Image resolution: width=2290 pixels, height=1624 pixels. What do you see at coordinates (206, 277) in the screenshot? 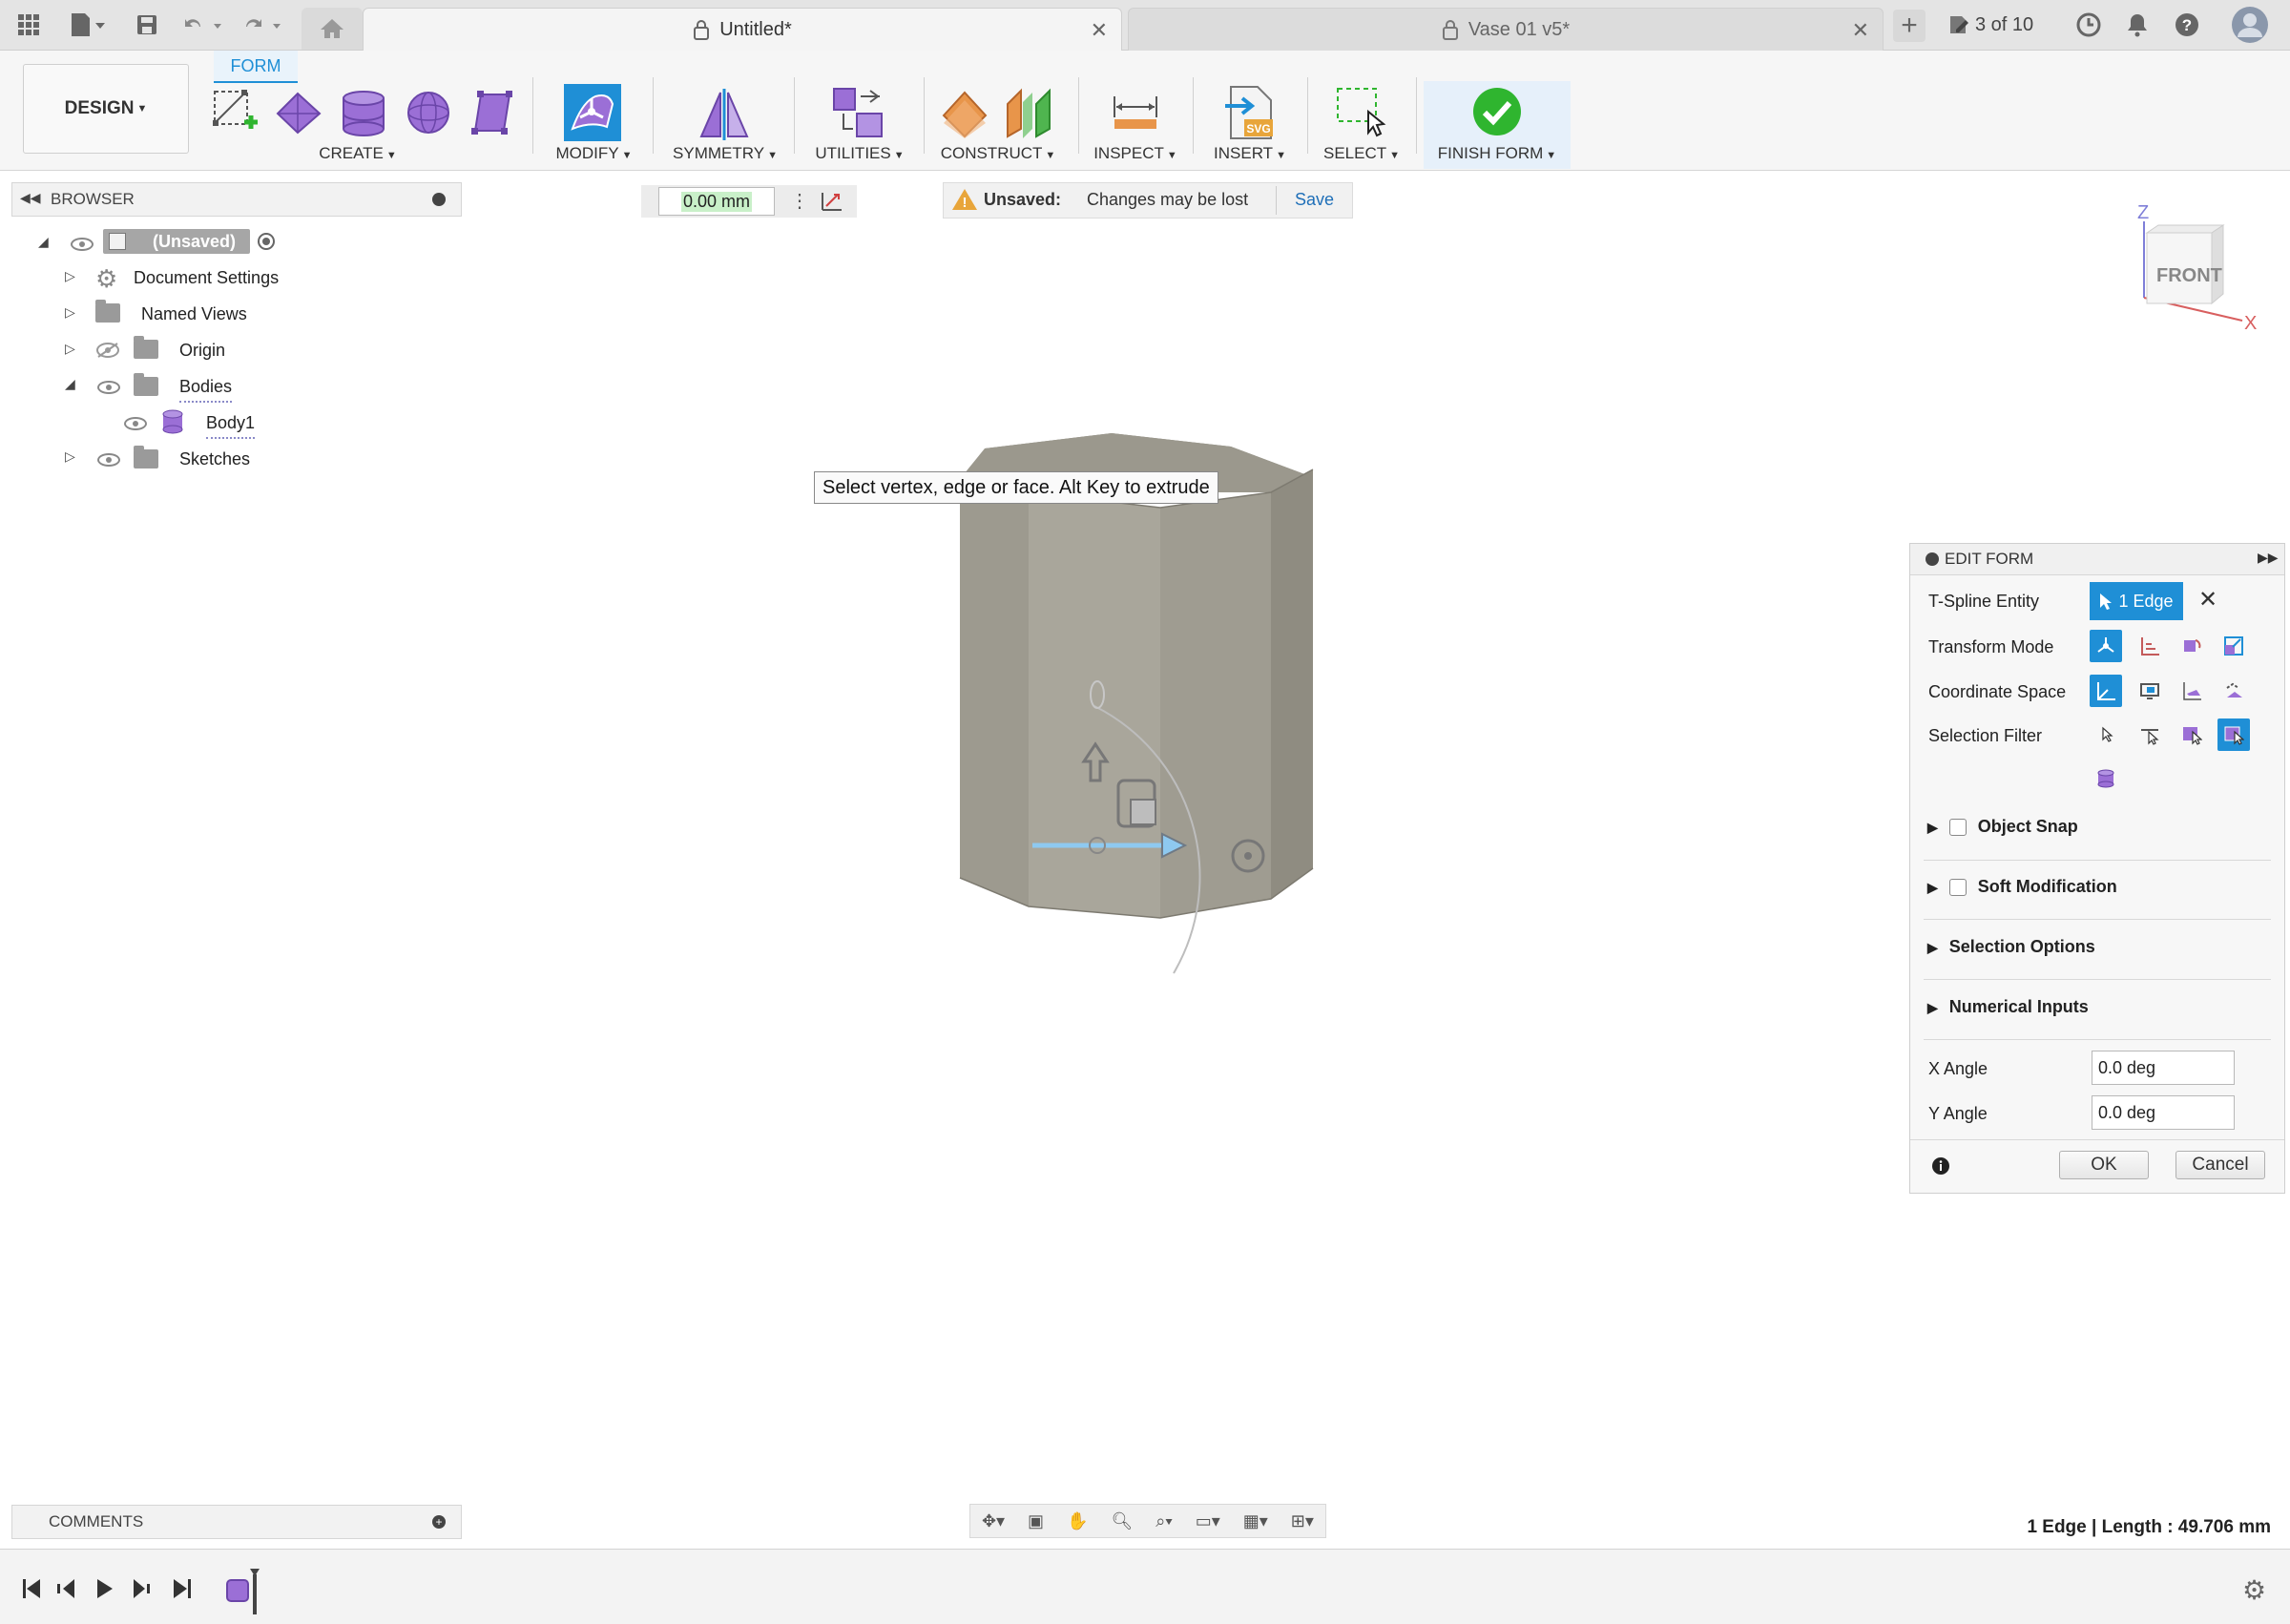
I see `tree-item-document-settings: Document Settings` at bounding box center [206, 277].